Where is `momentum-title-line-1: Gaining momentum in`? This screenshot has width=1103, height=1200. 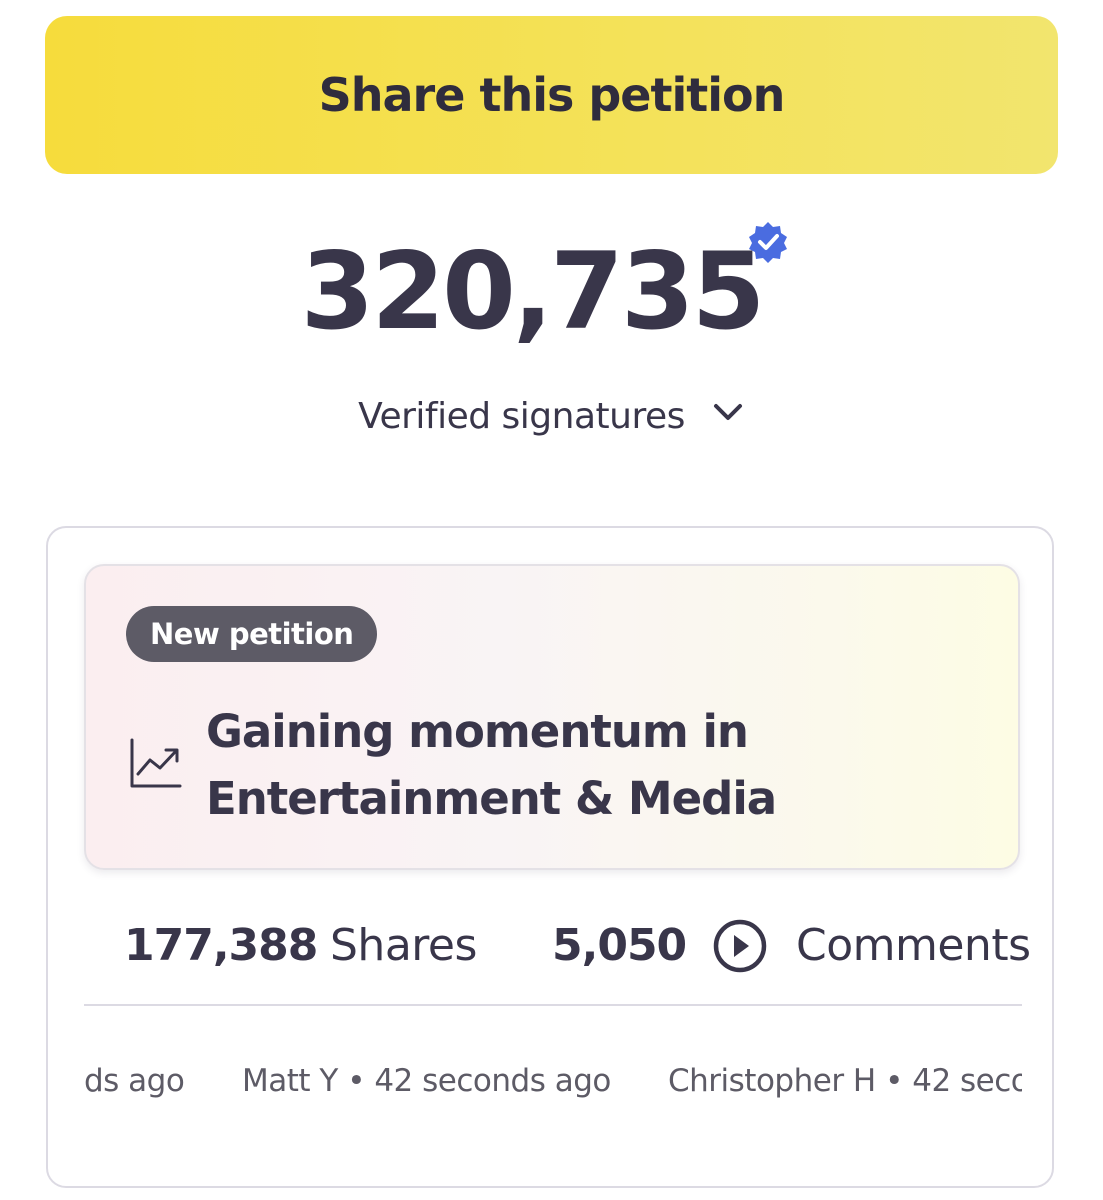
momentum-title-line-1: Gaining momentum in is located at coordinates (477, 731).